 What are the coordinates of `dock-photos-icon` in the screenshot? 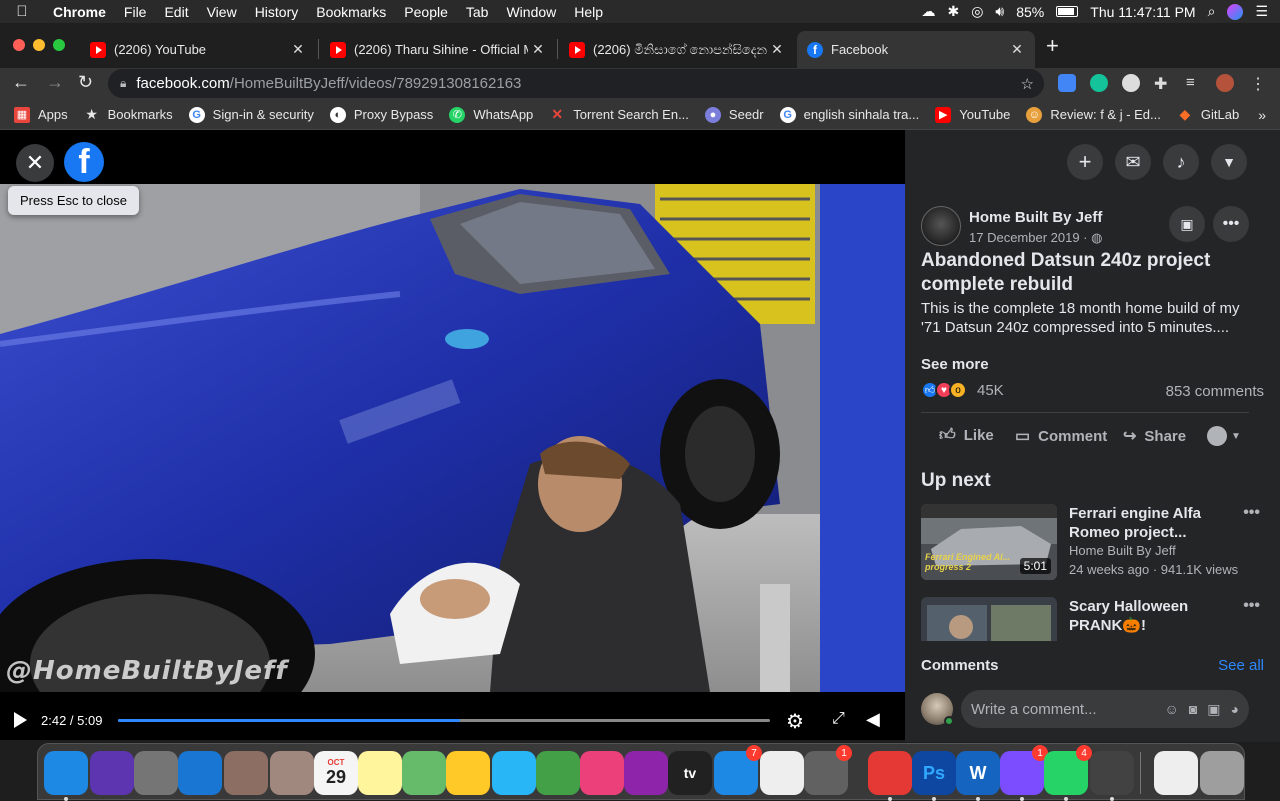 It's located at (468, 773).